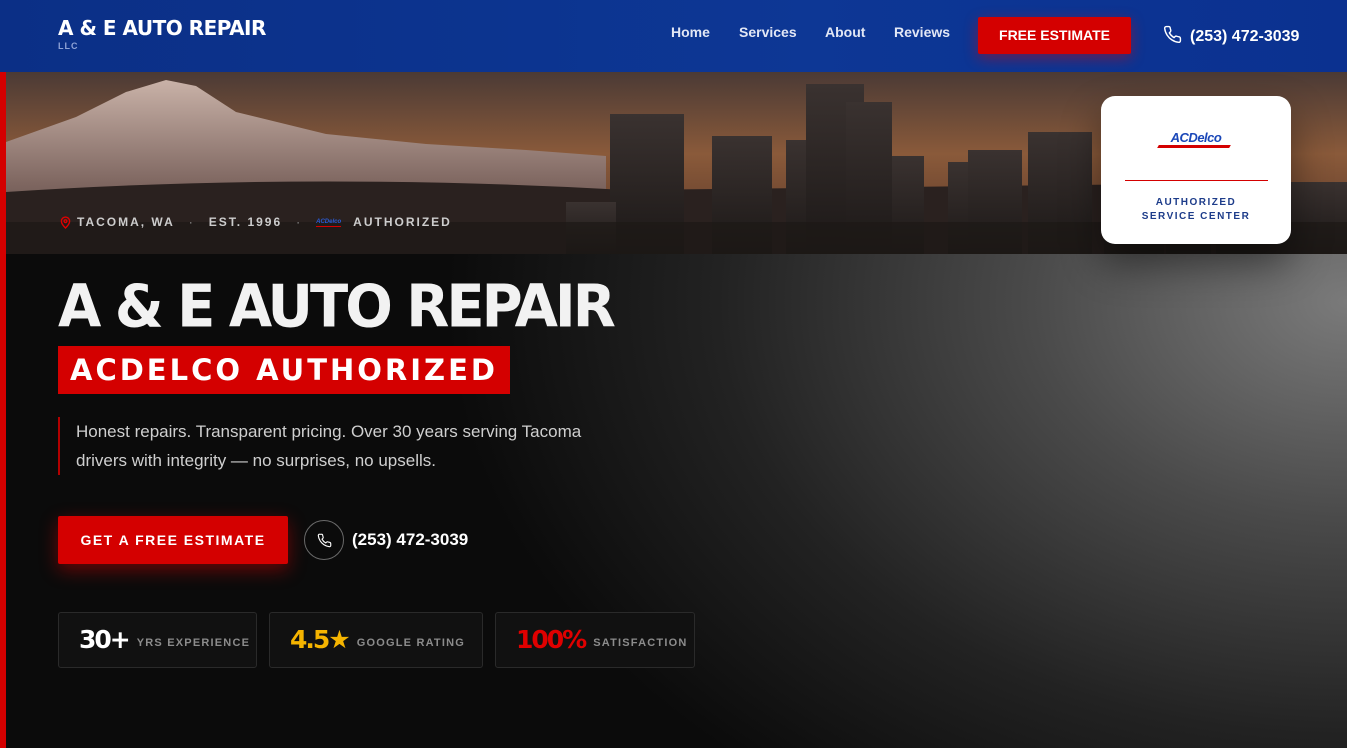  Describe the element at coordinates (1196, 137) in the screenshot. I see `acdelco-logo: ACDelco` at that location.